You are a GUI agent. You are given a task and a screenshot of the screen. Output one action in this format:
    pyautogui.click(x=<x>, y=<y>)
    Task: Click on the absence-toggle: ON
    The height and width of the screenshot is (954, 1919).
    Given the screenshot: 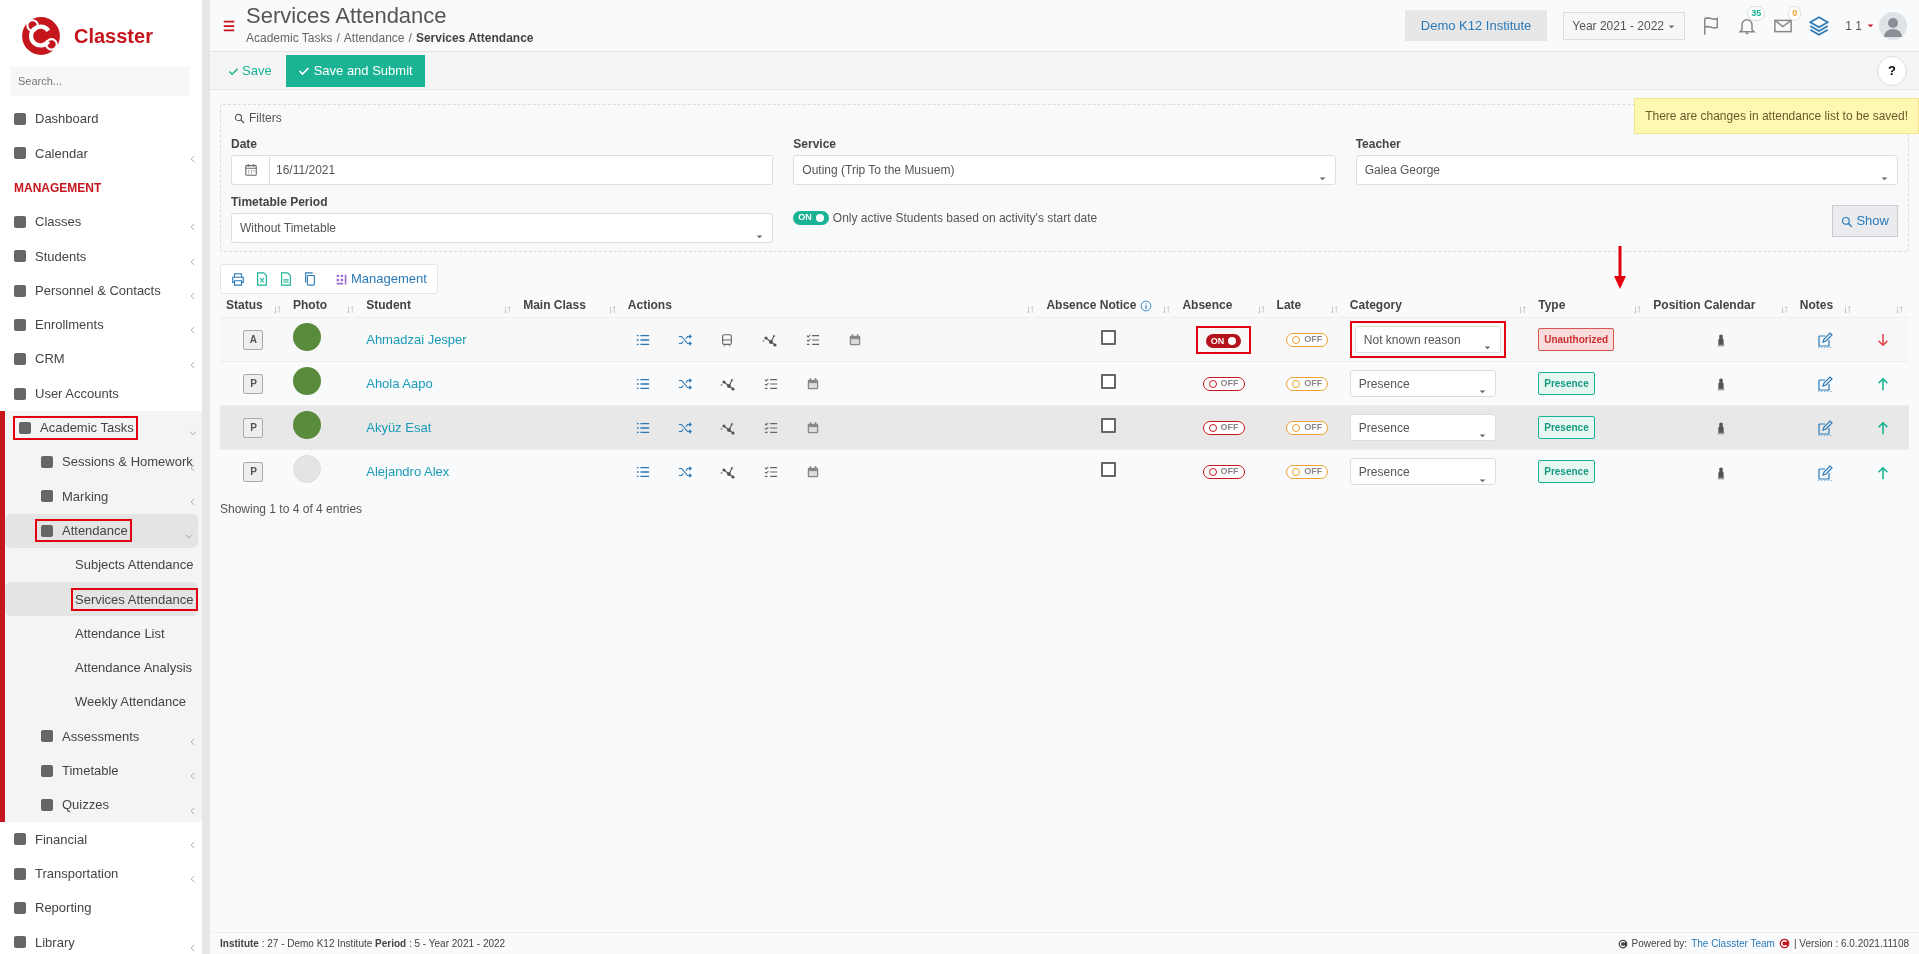 What is the action you would take?
    pyautogui.click(x=1223, y=341)
    